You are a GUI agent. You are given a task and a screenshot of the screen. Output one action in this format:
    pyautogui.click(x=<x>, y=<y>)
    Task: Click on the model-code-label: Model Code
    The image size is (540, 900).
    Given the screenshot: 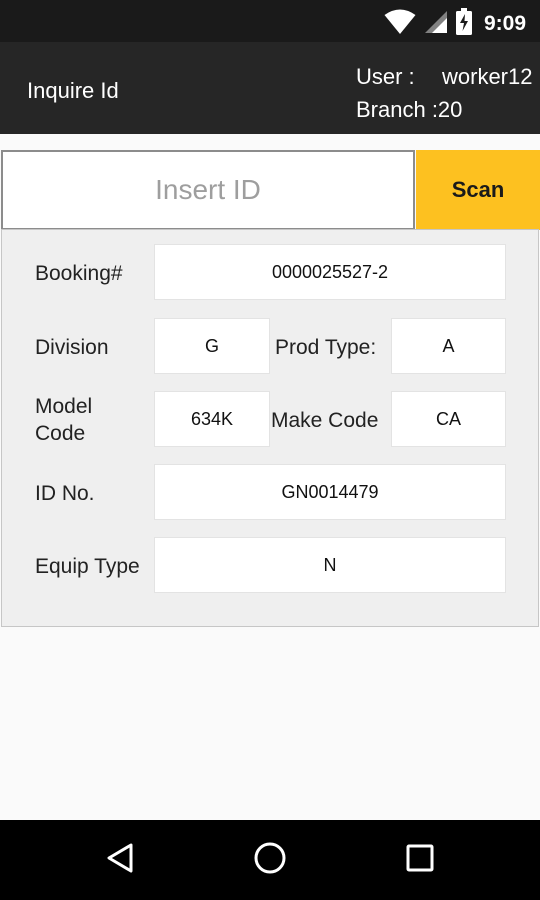 What is the action you would take?
    pyautogui.click(x=63, y=420)
    